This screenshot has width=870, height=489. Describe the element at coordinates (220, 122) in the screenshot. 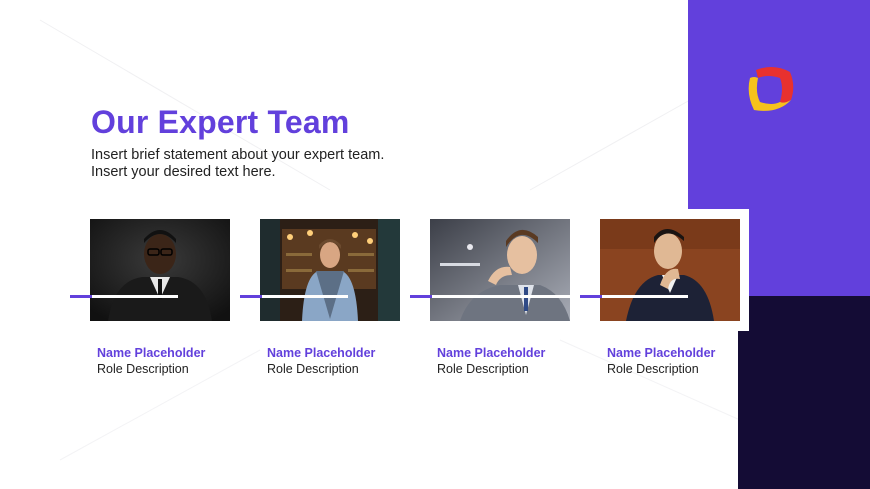

I see `page-title: Our Expert Team` at that location.